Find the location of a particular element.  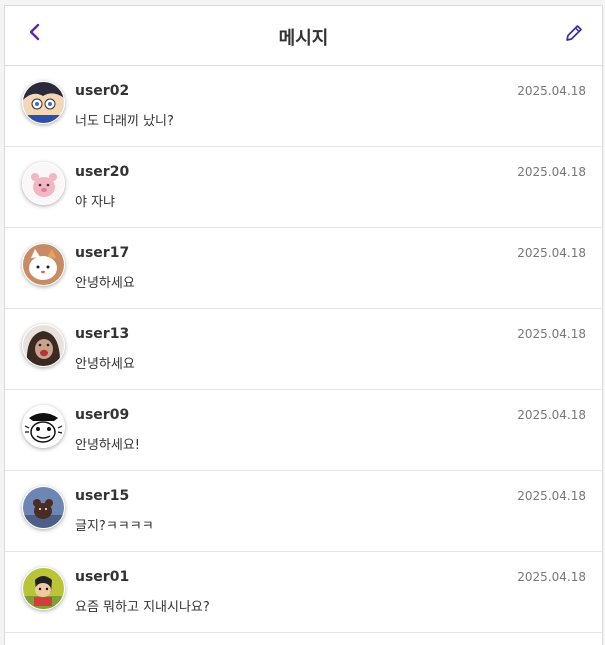

sender-name: user13 is located at coordinates (102, 334).